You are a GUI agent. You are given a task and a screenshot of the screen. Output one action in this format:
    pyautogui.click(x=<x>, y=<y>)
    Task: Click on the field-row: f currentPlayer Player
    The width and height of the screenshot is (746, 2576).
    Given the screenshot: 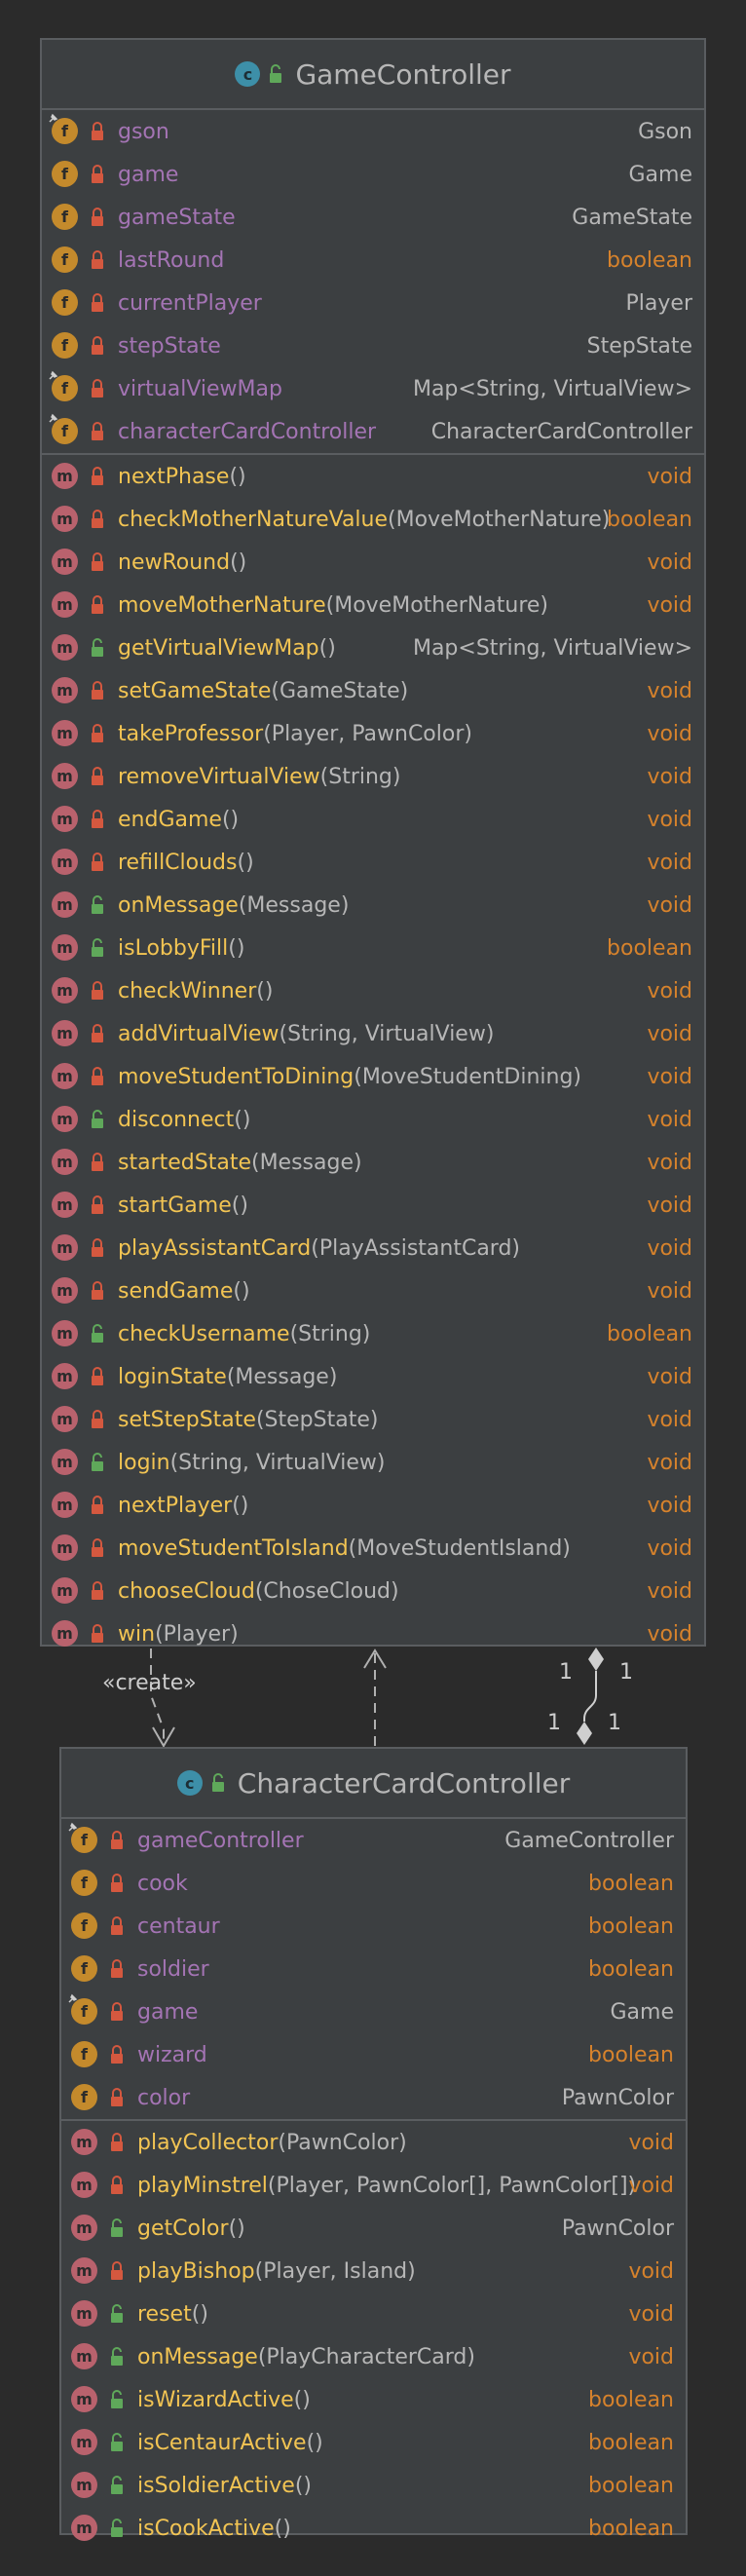 What is the action you would take?
    pyautogui.click(x=373, y=303)
    